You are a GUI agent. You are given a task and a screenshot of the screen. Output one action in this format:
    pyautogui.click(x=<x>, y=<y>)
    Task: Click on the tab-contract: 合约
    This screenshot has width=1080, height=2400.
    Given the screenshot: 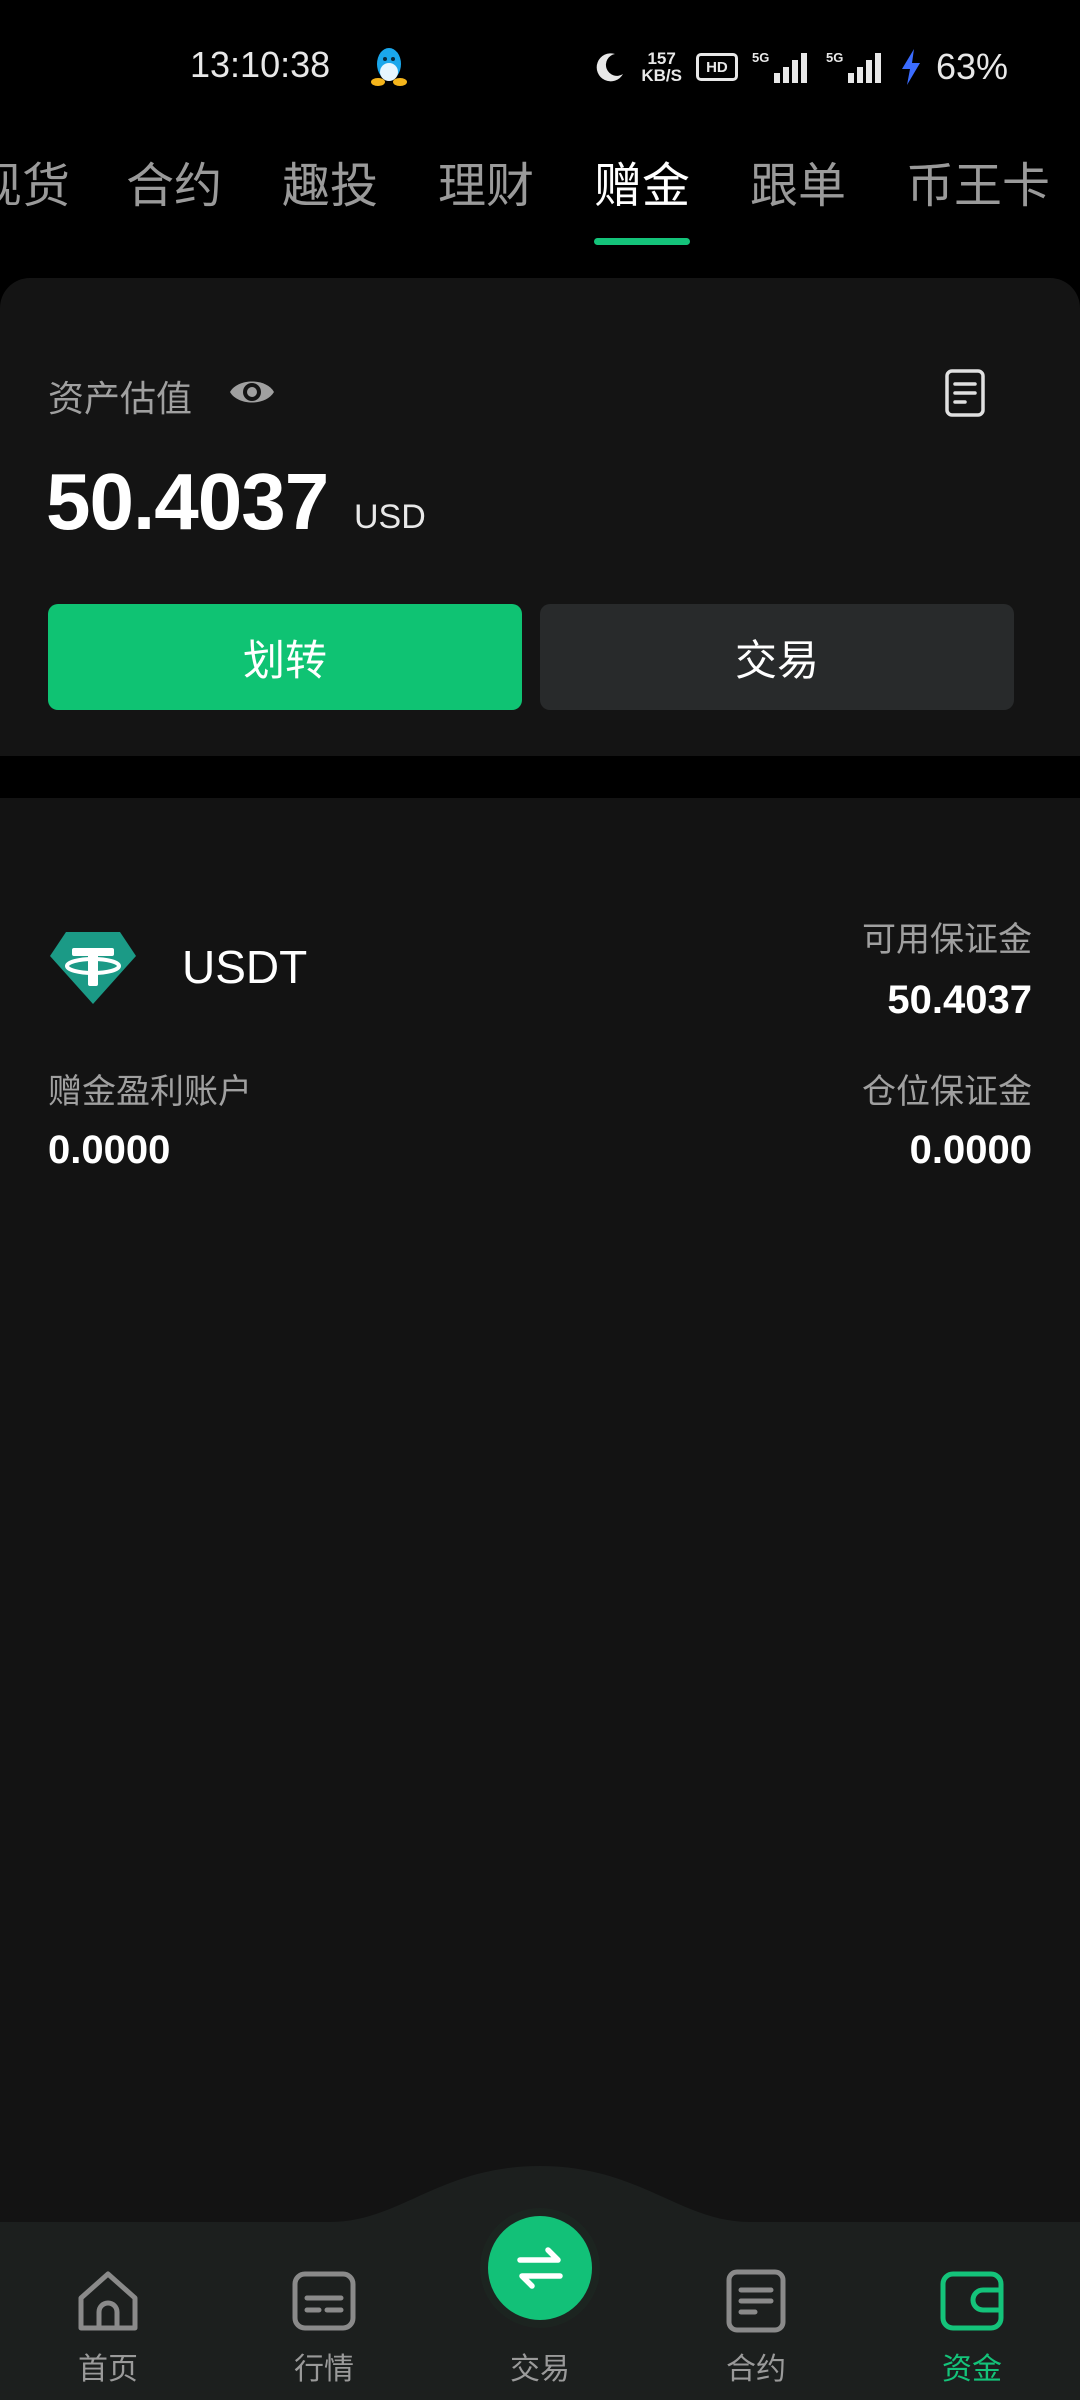 What is the action you would take?
    pyautogui.click(x=174, y=181)
    